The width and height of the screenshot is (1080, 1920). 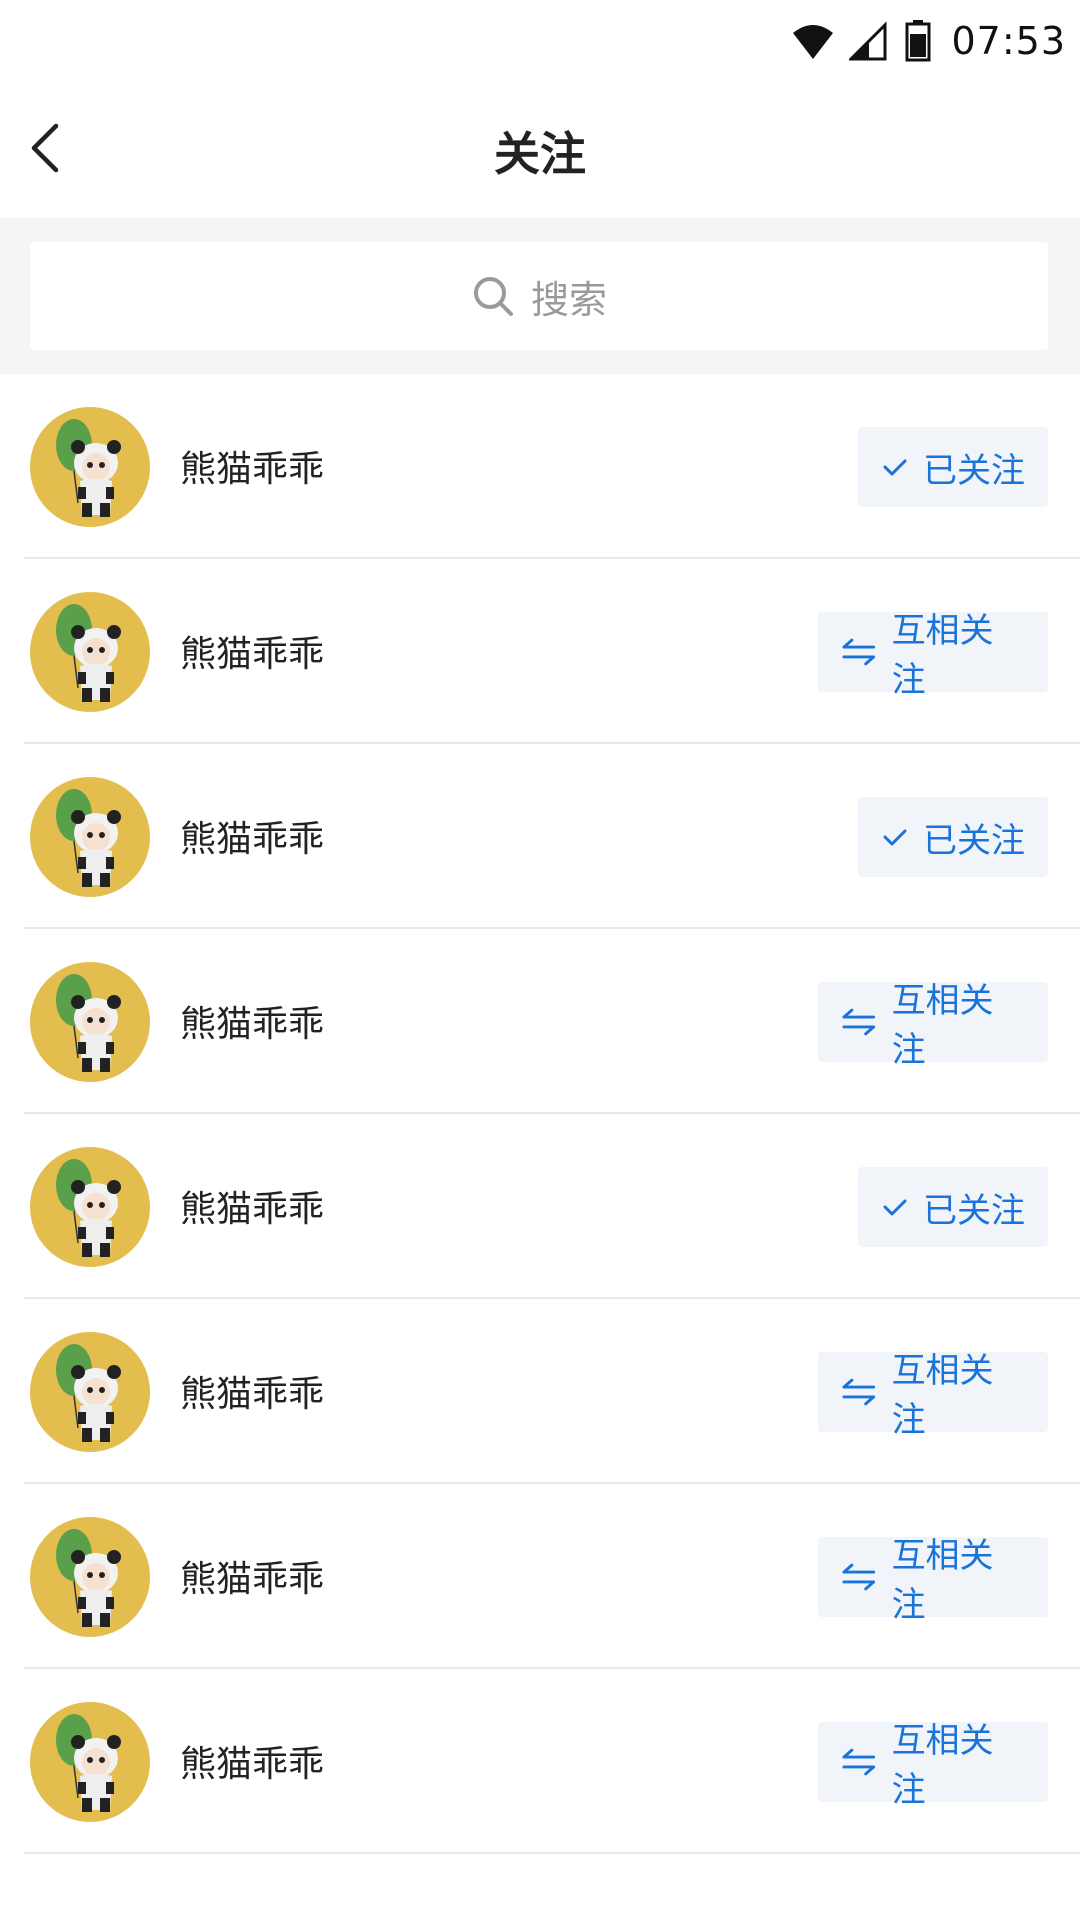 What do you see at coordinates (540, 154) in the screenshot?
I see `page-title: 关注` at bounding box center [540, 154].